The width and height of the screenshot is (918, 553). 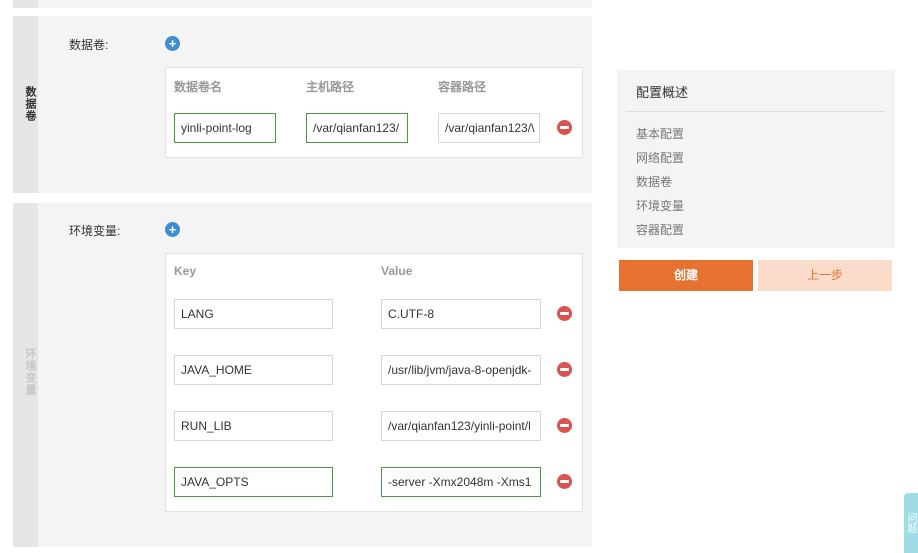 I want to click on env-value-input: /usr/lib/jvm/java-8-openjdk-, so click(x=461, y=370).